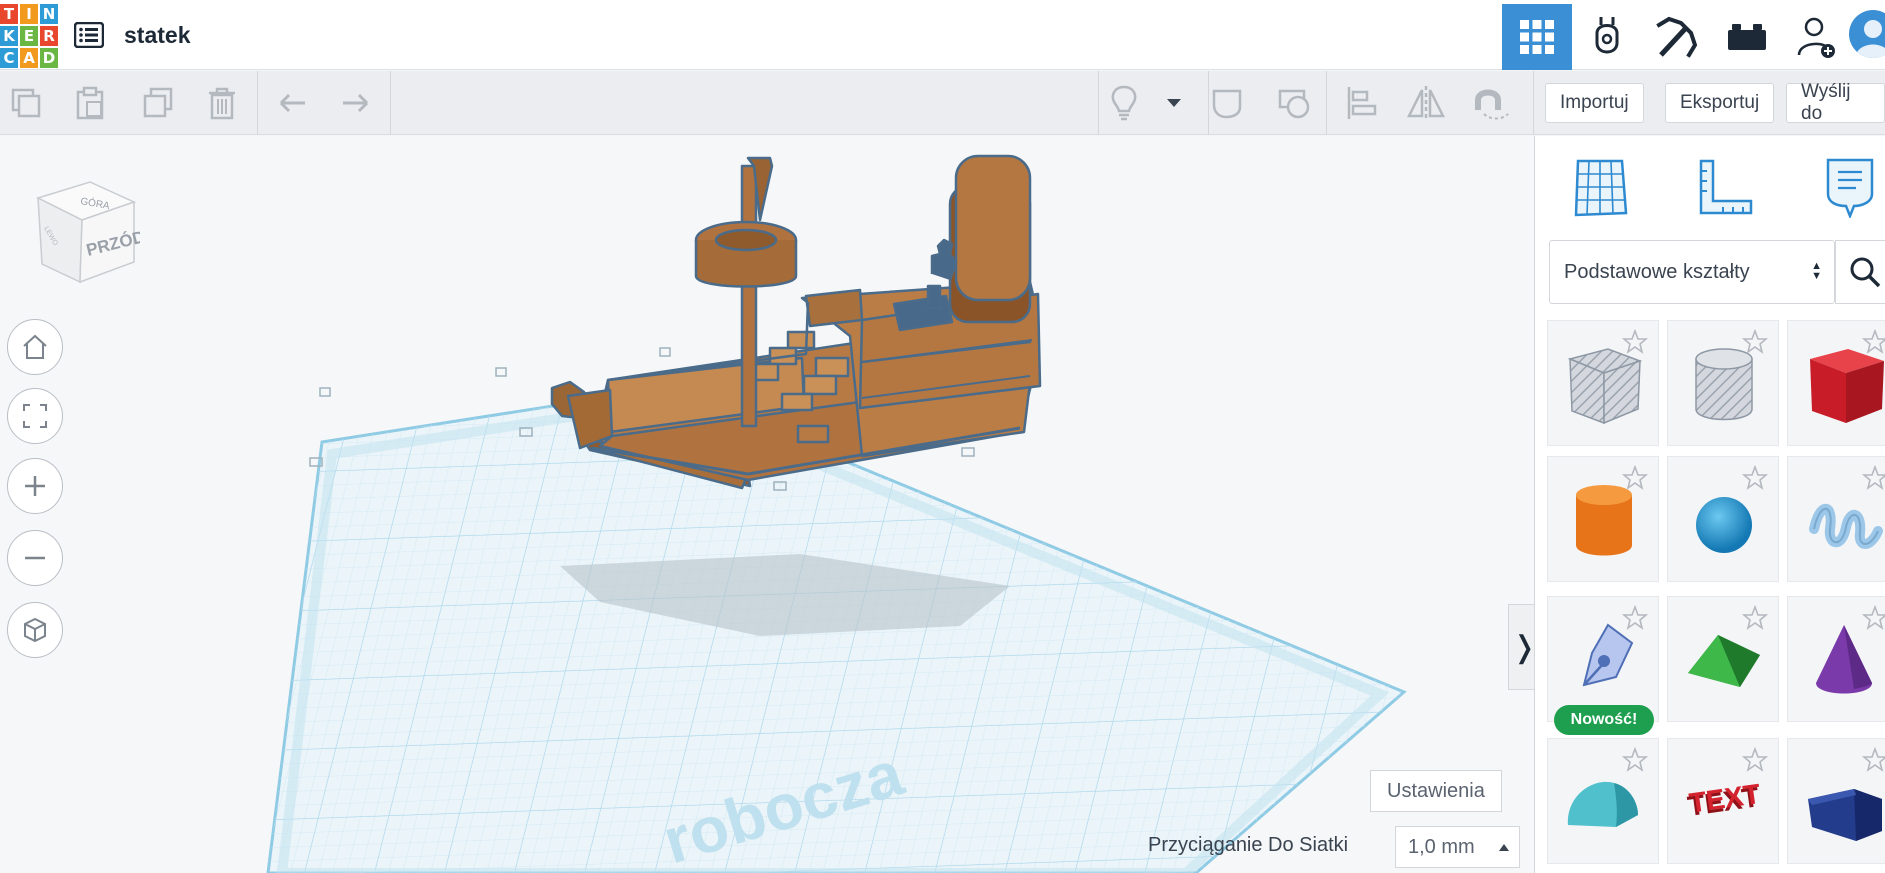 This screenshot has height=873, width=1885. I want to click on delete-button, so click(222, 103).